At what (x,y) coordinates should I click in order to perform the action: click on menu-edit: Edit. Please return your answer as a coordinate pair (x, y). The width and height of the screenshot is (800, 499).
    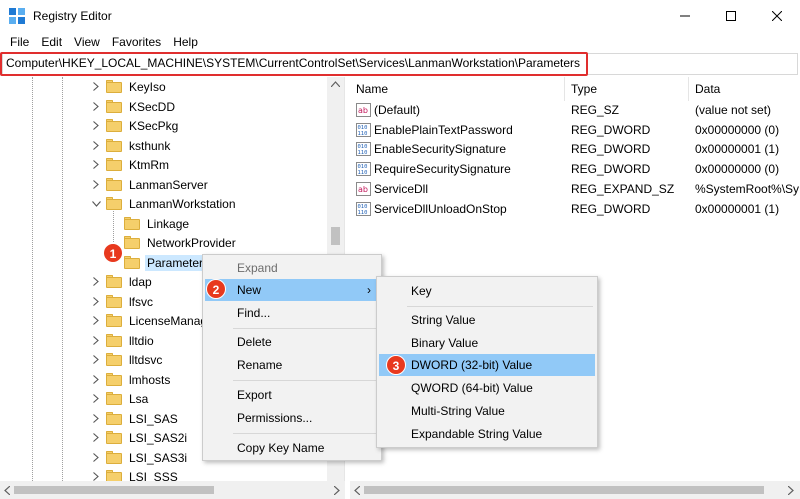
    Looking at the image, I should click on (51, 42).